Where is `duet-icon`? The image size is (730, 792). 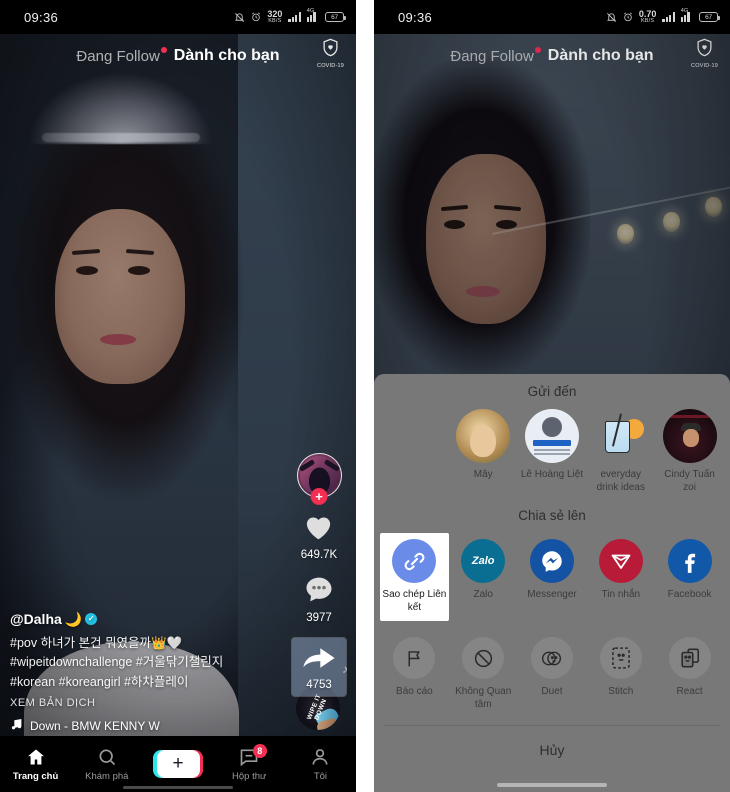 duet-icon is located at coordinates (551, 658).